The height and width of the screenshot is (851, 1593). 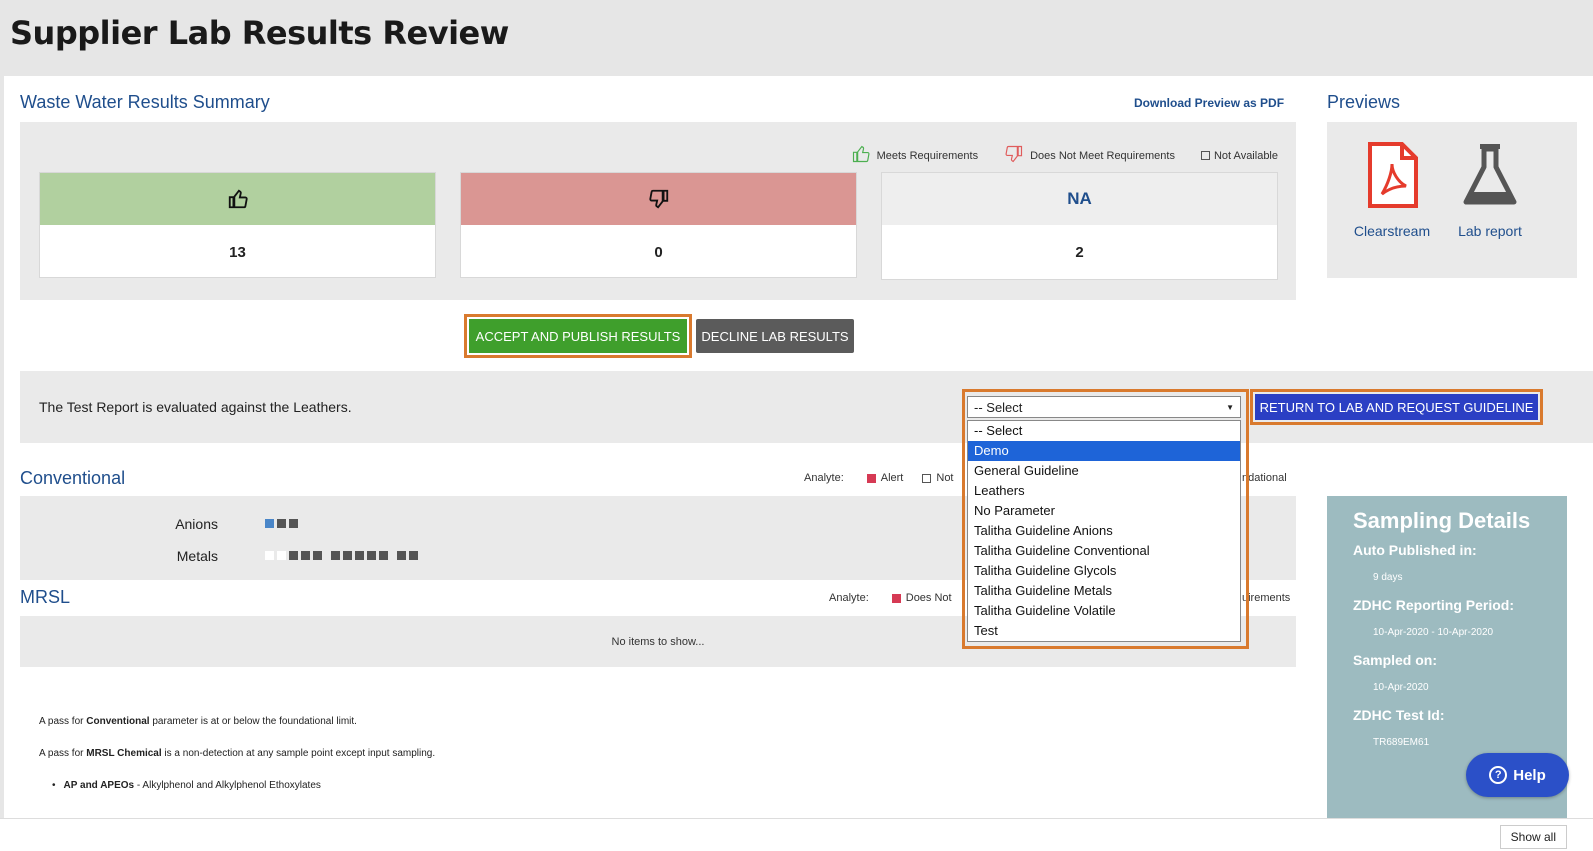 What do you see at coordinates (927, 478) in the screenshot?
I see `empty-square-icon` at bounding box center [927, 478].